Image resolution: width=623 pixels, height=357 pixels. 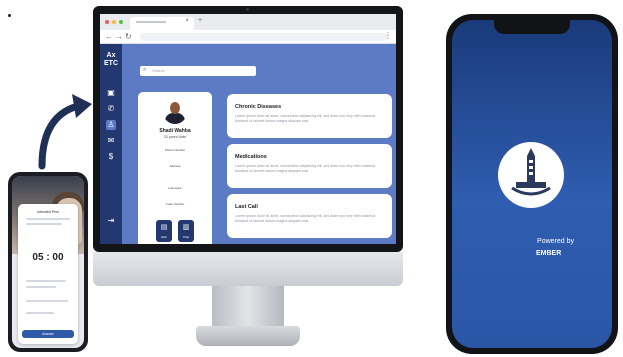 I want to click on chat-button: ▥ Chat, so click(x=186, y=231).